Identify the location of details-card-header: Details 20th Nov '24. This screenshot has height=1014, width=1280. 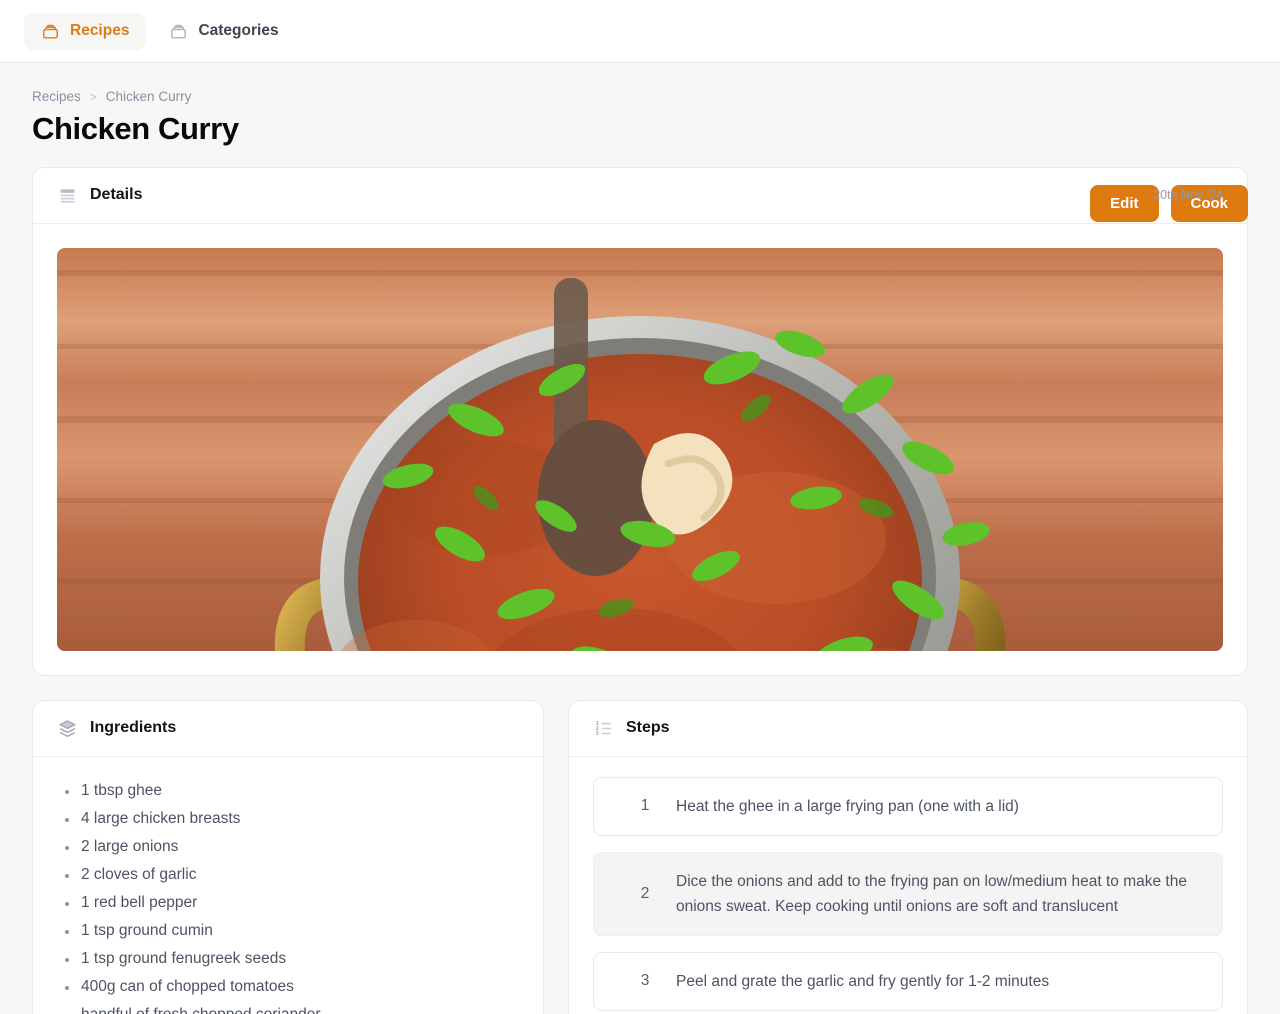
(640, 196).